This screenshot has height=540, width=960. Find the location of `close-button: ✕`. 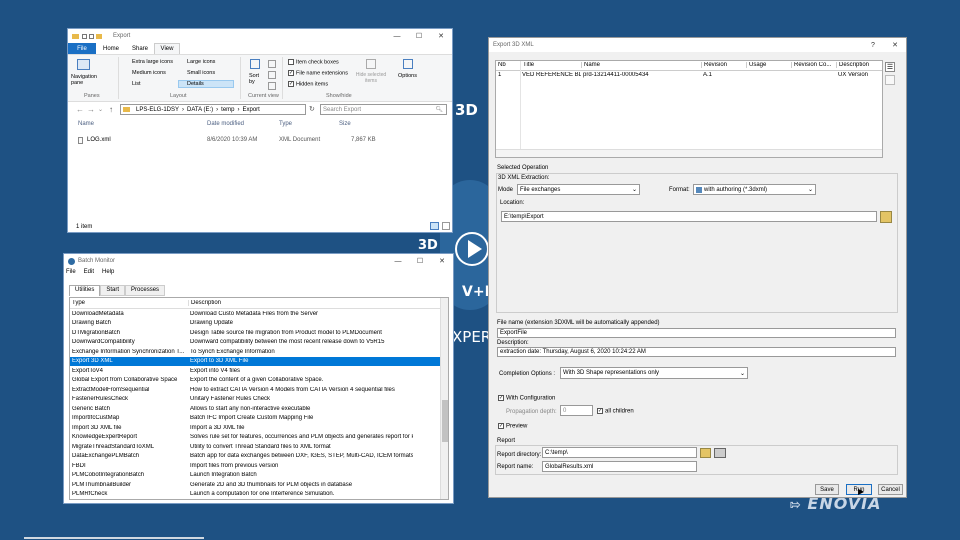

close-button: ✕ is located at coordinates (441, 36).